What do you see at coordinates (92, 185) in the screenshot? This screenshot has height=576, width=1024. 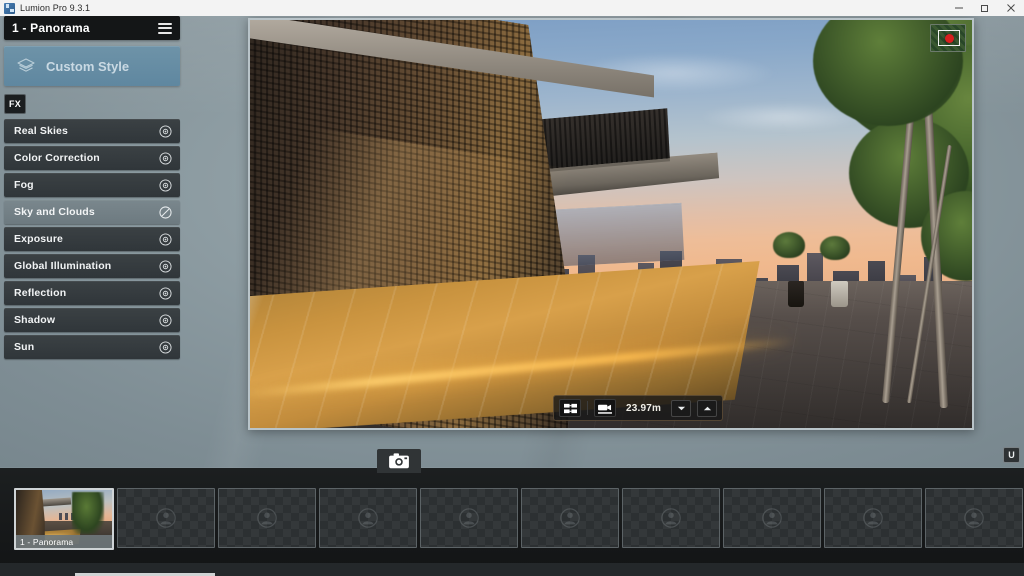 I see `fx-item-fog: Fog` at bounding box center [92, 185].